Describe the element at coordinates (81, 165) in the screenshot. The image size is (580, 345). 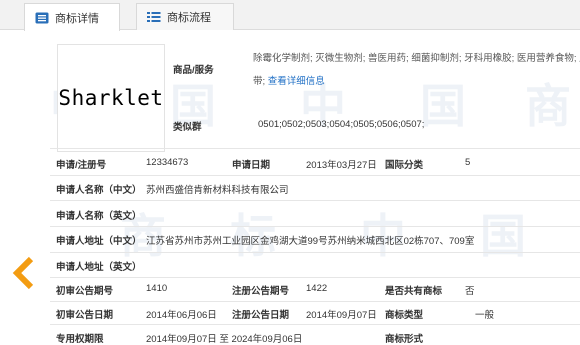
I see `reg-no-label: 申请/注册号` at that location.